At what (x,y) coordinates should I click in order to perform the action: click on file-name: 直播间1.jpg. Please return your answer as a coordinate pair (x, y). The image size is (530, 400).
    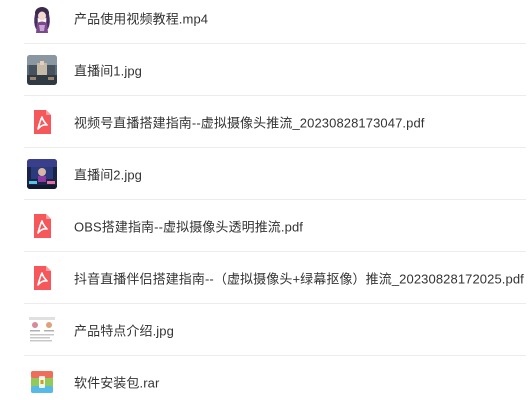
    Looking at the image, I should click on (108, 71).